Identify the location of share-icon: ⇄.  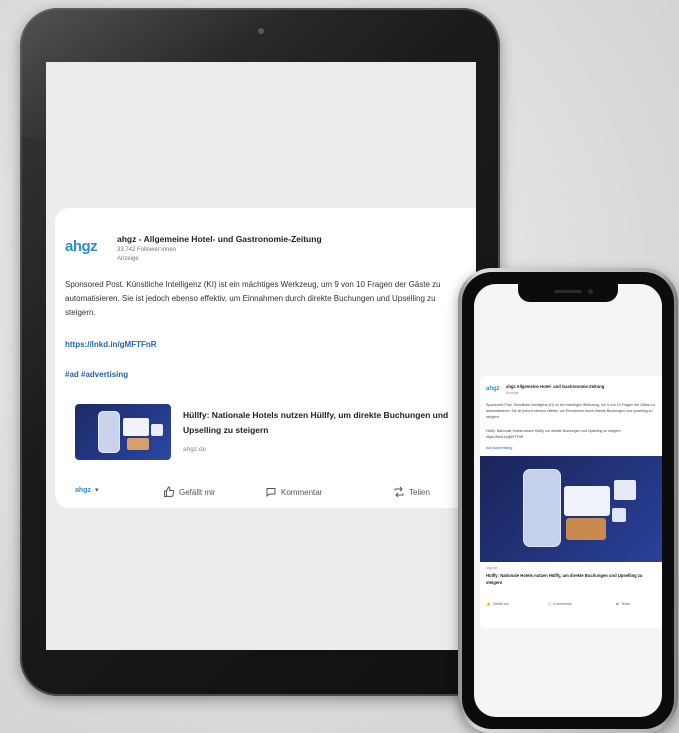
(618, 604).